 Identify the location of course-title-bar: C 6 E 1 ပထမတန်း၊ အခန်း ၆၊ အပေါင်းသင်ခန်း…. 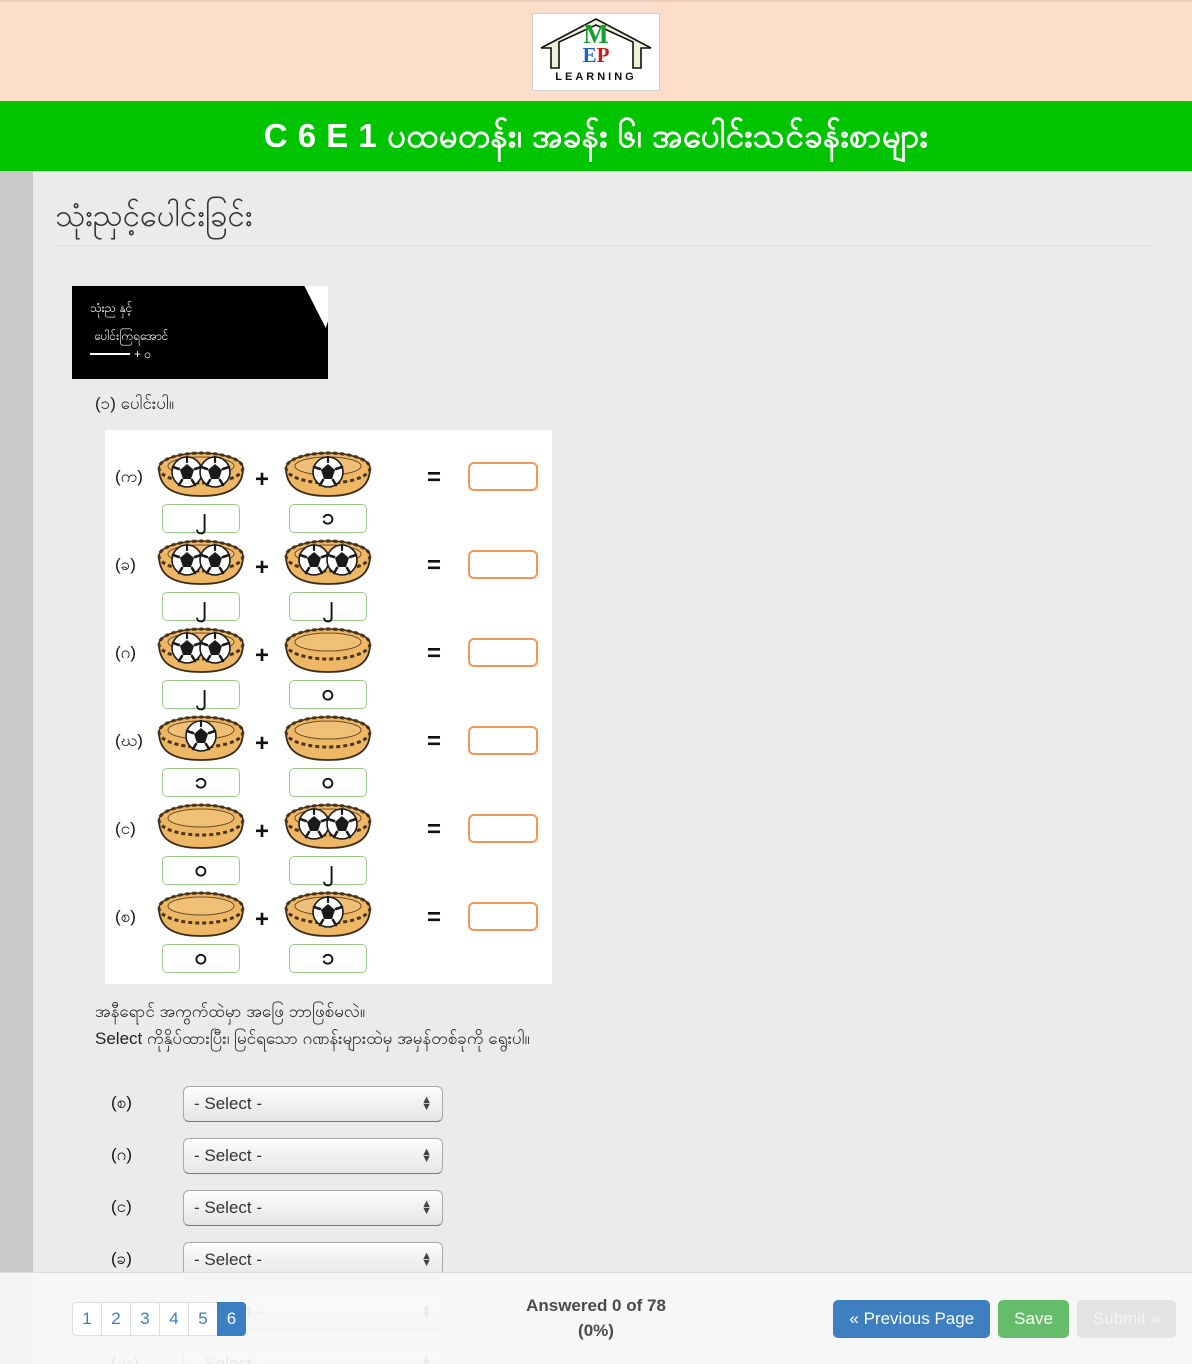
(596, 136).